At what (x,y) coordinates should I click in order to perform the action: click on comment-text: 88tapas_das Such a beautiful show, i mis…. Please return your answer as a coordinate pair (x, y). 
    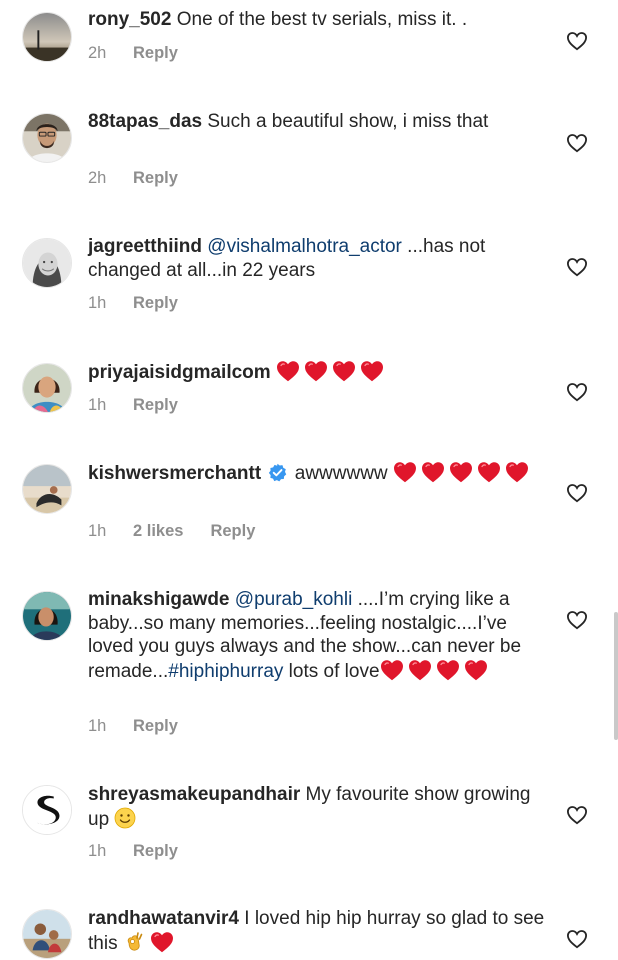
    Looking at the image, I should click on (318, 122).